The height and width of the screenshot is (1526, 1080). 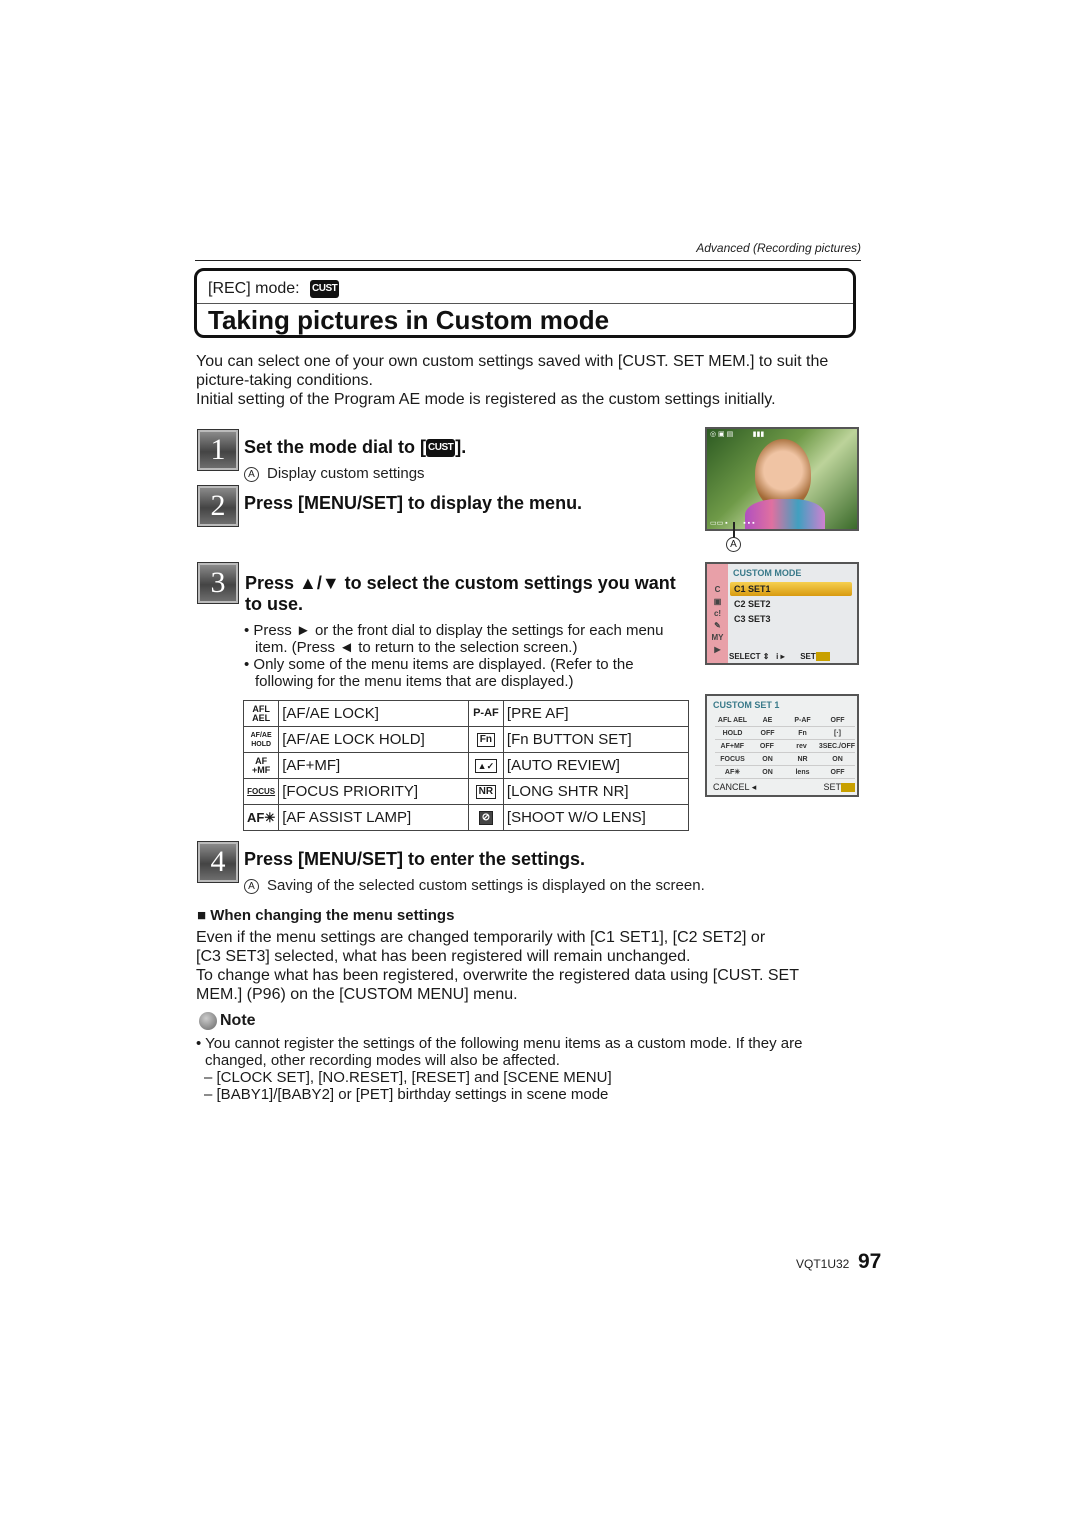 I want to click on table-row: AF +MF [AF+MF] ▲✓ [AUTO REVIEW], so click(x=466, y=765).